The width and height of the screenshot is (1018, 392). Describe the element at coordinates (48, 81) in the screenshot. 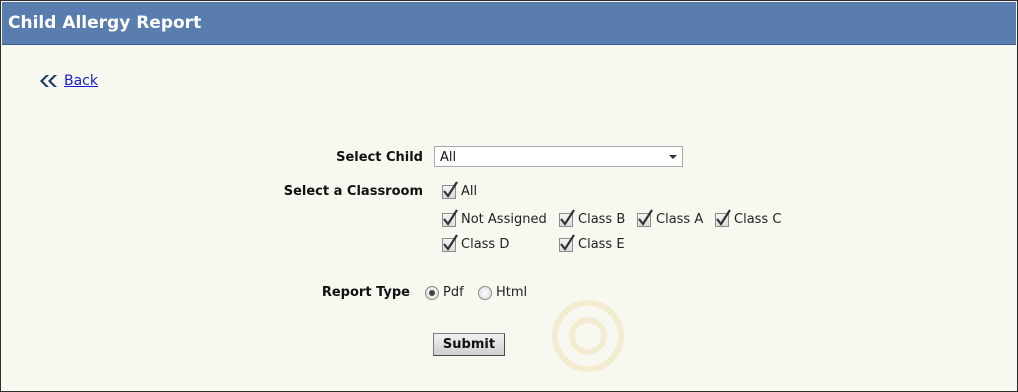

I see `double-chevron-left-icon` at that location.